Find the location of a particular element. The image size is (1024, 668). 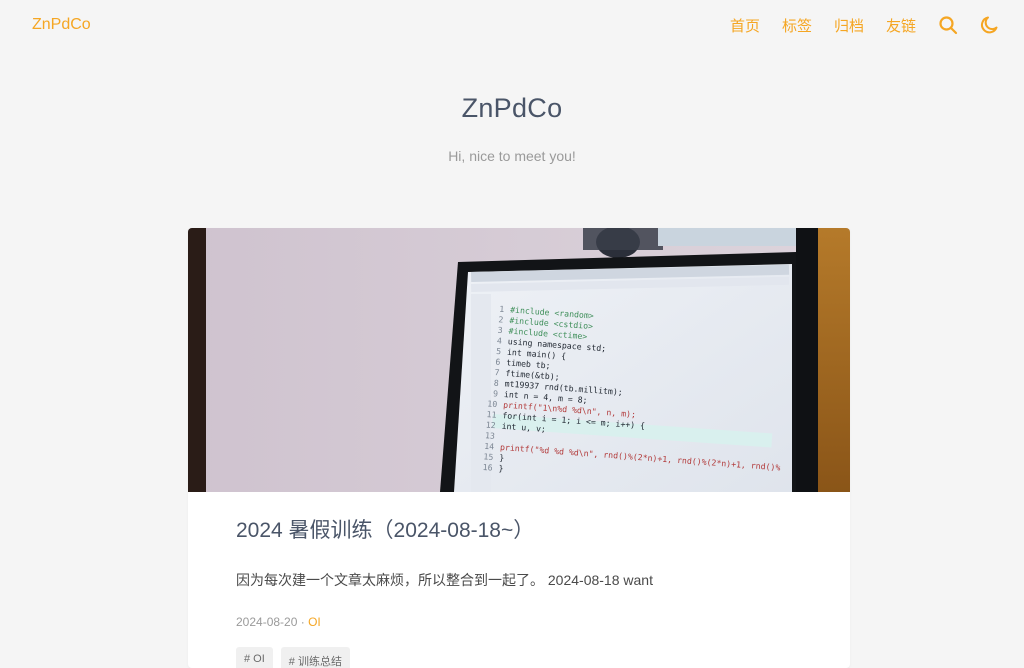

nav-link-tags: 标签 is located at coordinates (797, 25).